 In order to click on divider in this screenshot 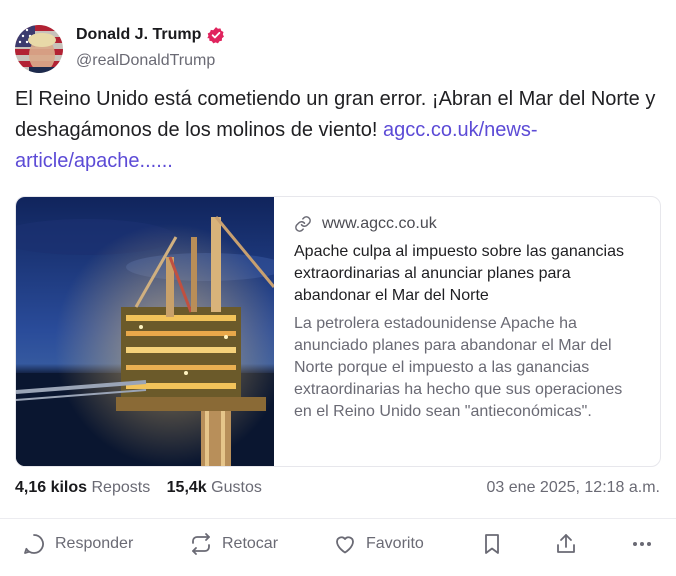, I will do `click(338, 518)`.